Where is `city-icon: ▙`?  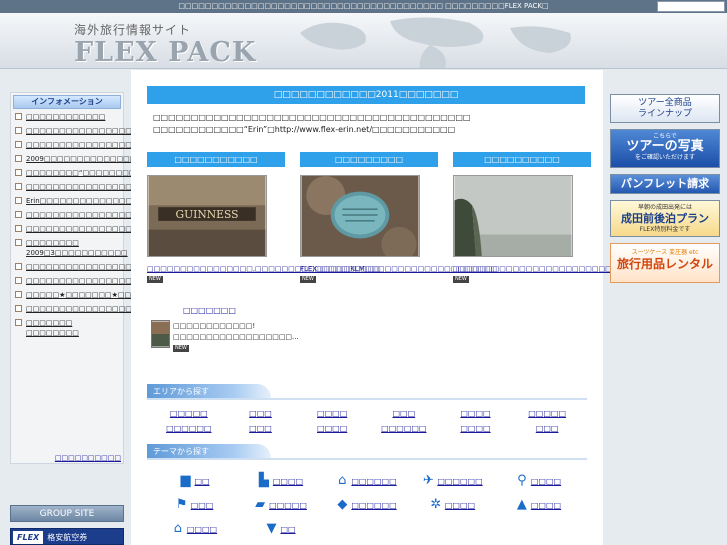 city-icon: ▙ is located at coordinates (263, 480).